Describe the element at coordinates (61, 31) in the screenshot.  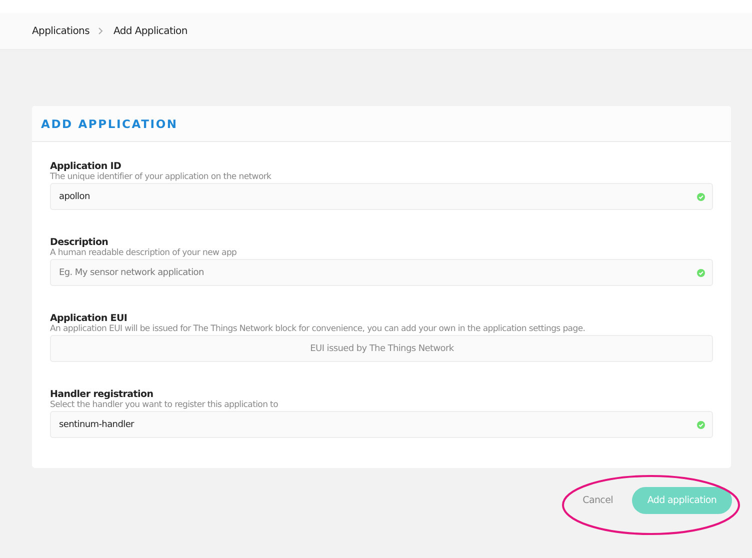
I see `breadcrumb-link: Applications` at that location.